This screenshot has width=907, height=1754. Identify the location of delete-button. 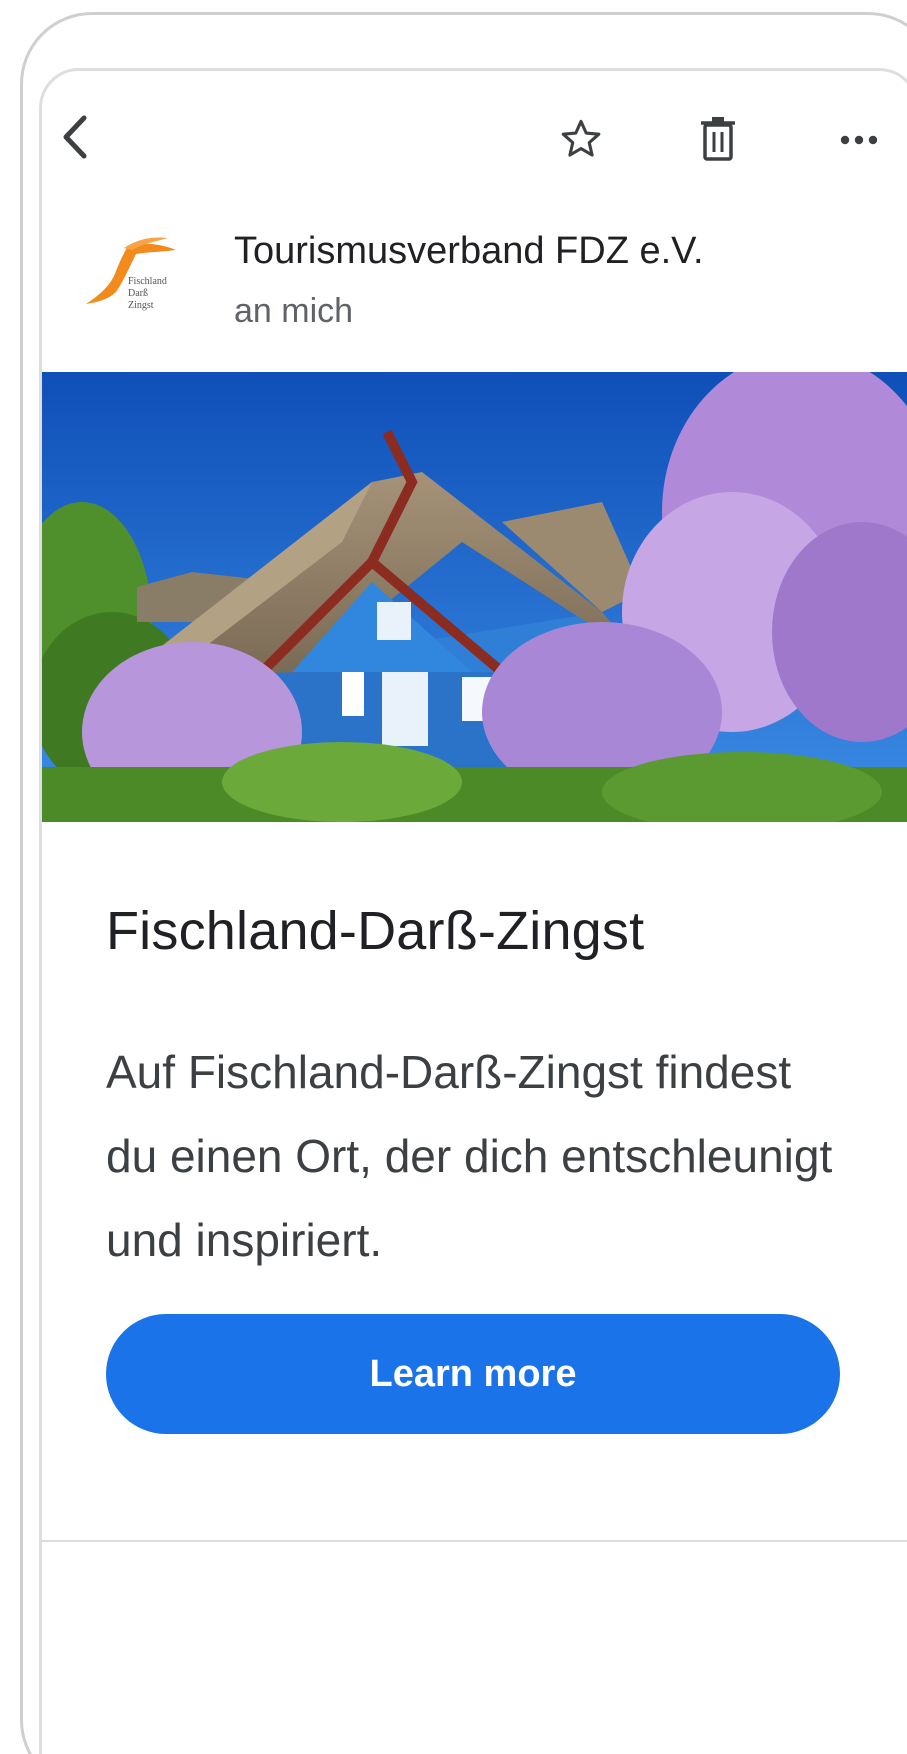
(718, 139).